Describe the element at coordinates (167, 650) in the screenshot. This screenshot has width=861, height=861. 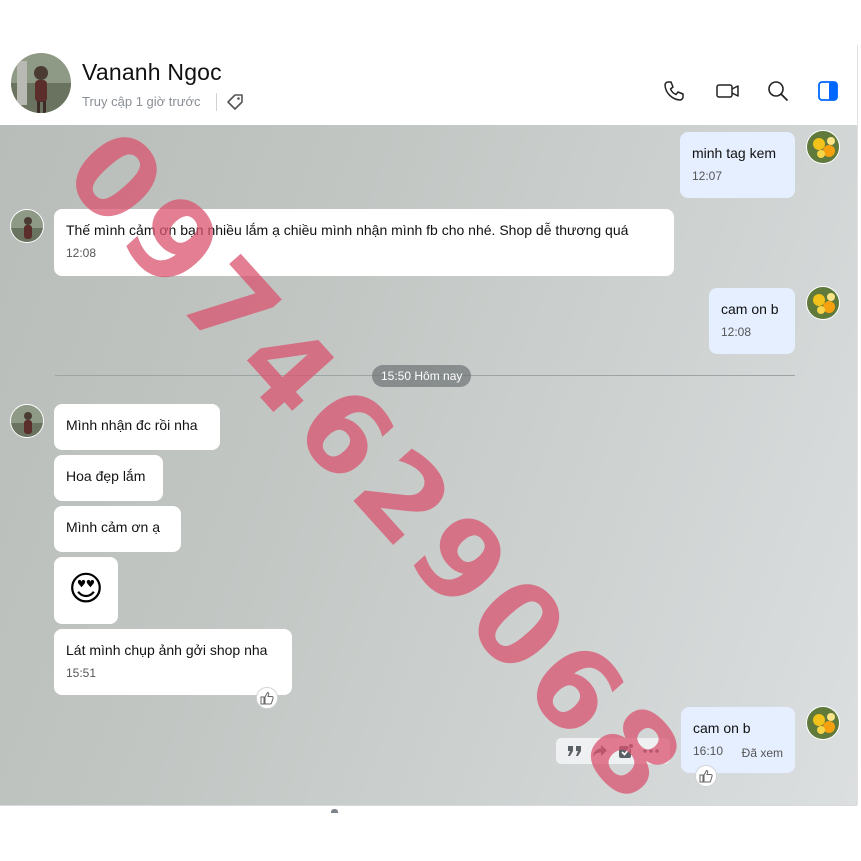
I see `message-text: Lát mình chụp ảnh gởi shop nha` at that location.